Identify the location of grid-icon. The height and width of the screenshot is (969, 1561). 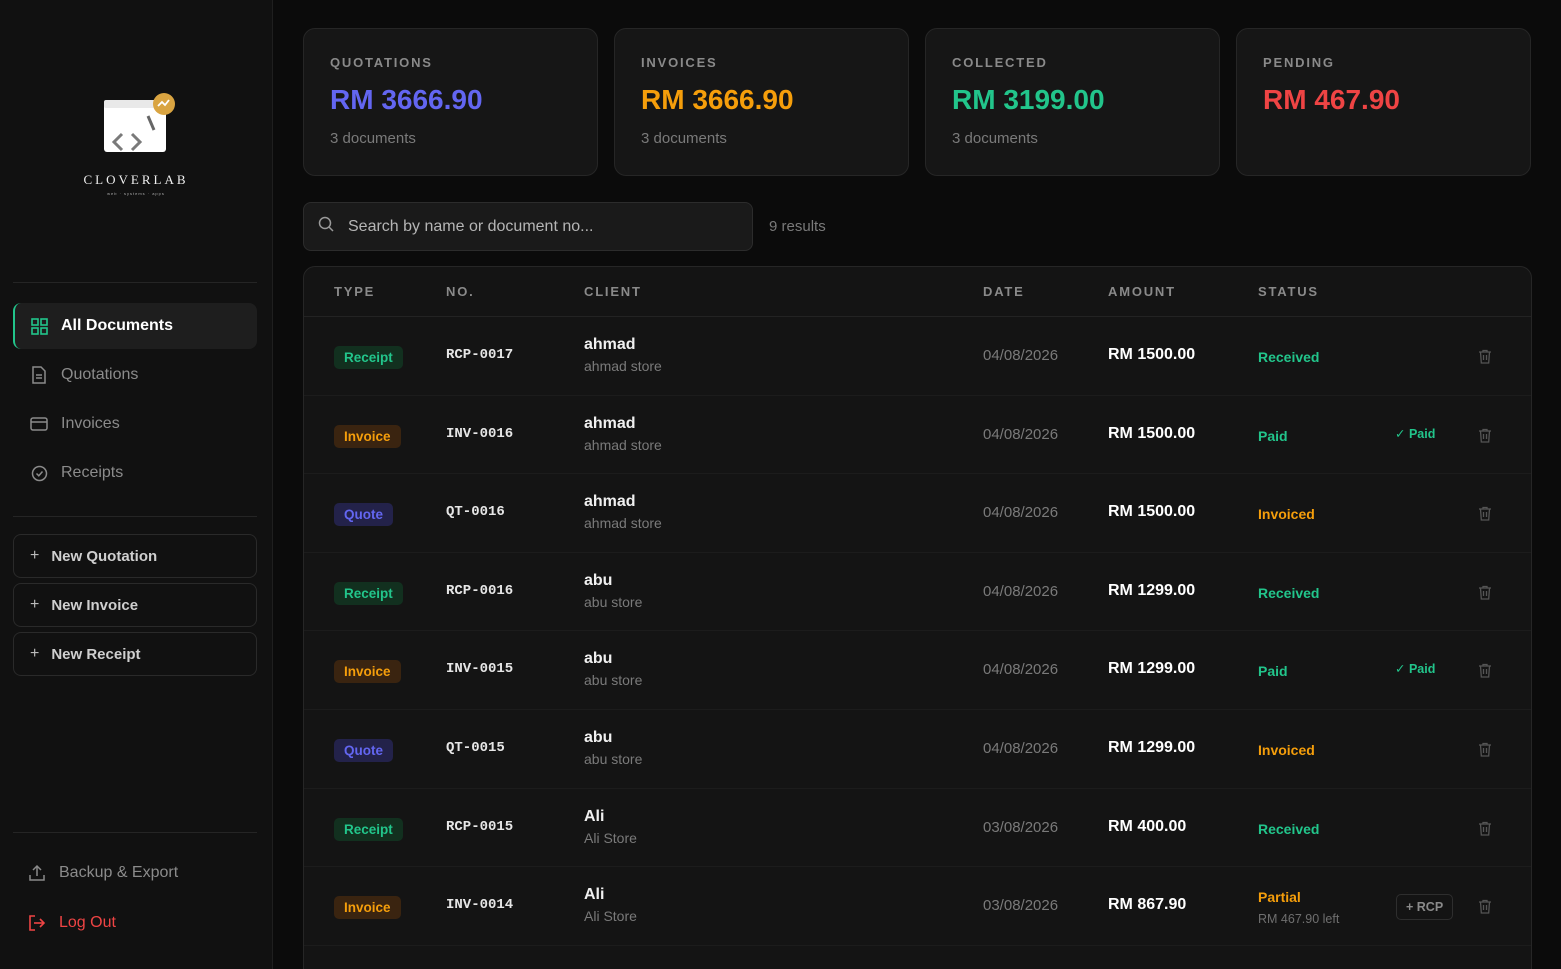
(39, 326).